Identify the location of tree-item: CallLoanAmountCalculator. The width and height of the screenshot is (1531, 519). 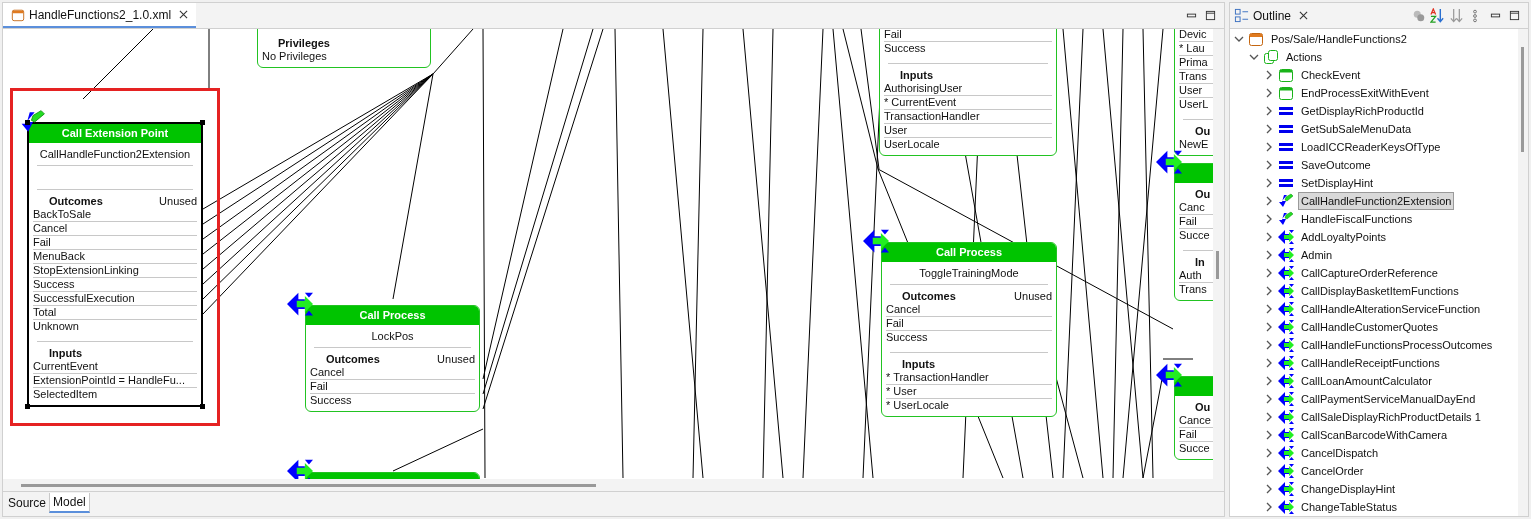
(1366, 381).